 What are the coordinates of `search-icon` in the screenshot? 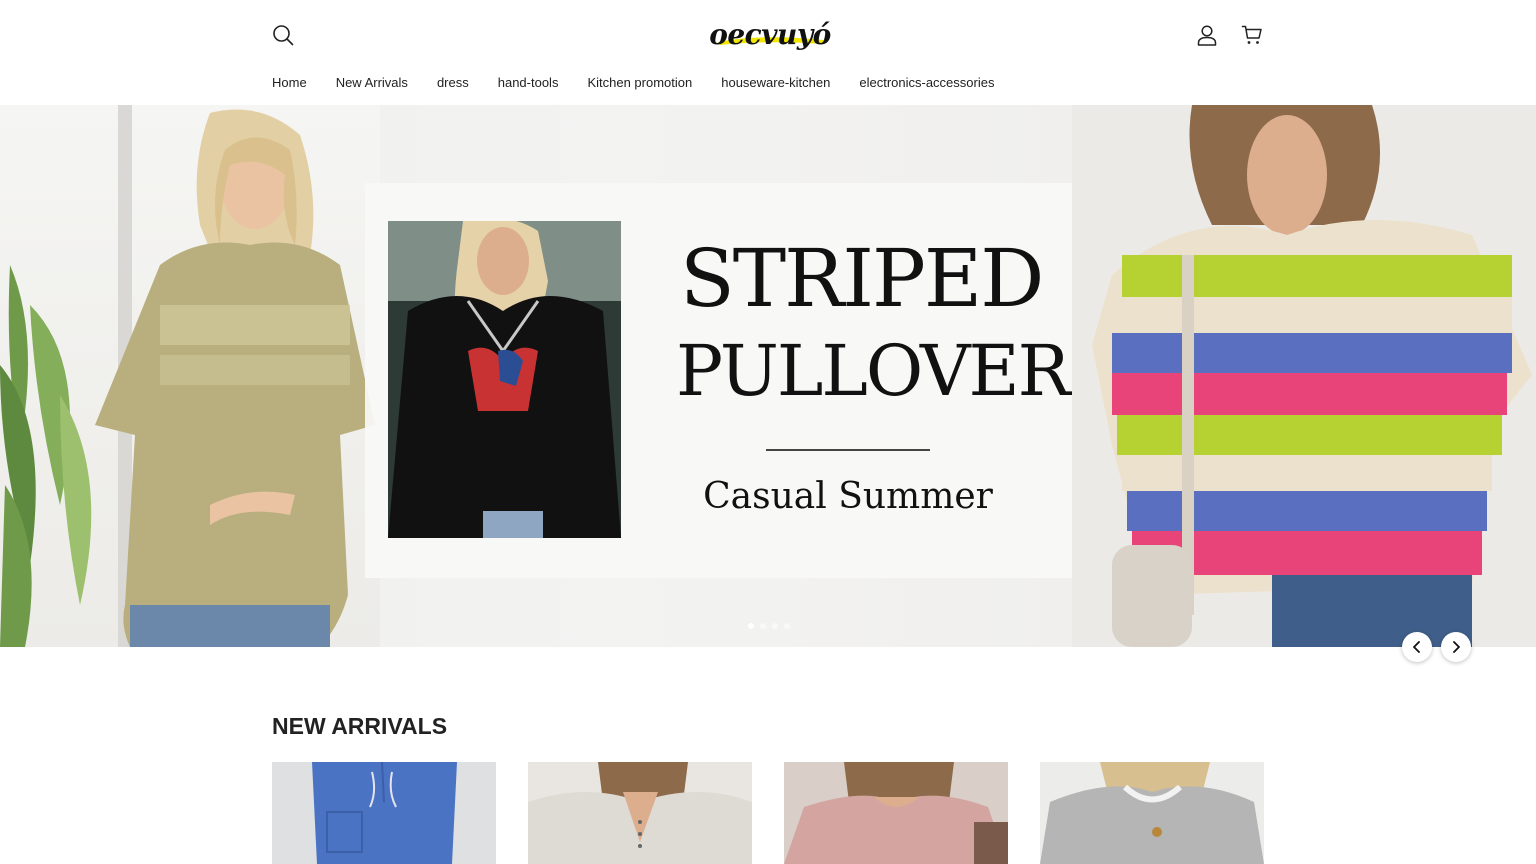 It's located at (283, 35).